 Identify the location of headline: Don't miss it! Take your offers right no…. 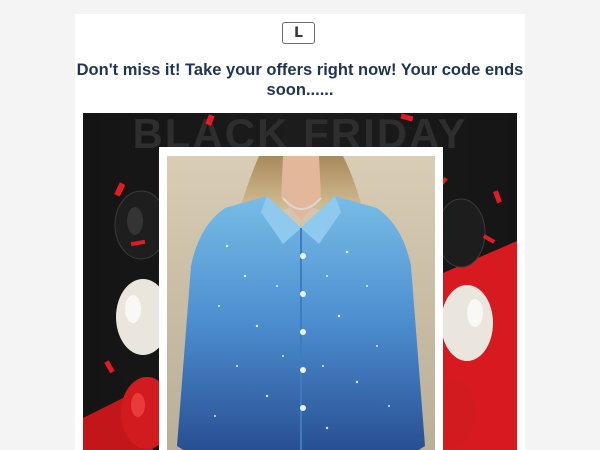
(300, 80).